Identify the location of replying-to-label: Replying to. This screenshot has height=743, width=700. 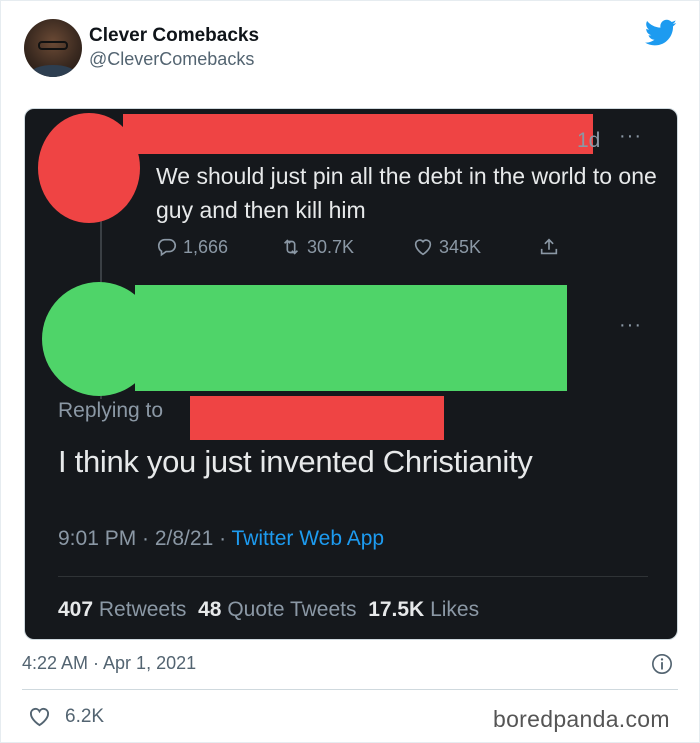
(111, 410).